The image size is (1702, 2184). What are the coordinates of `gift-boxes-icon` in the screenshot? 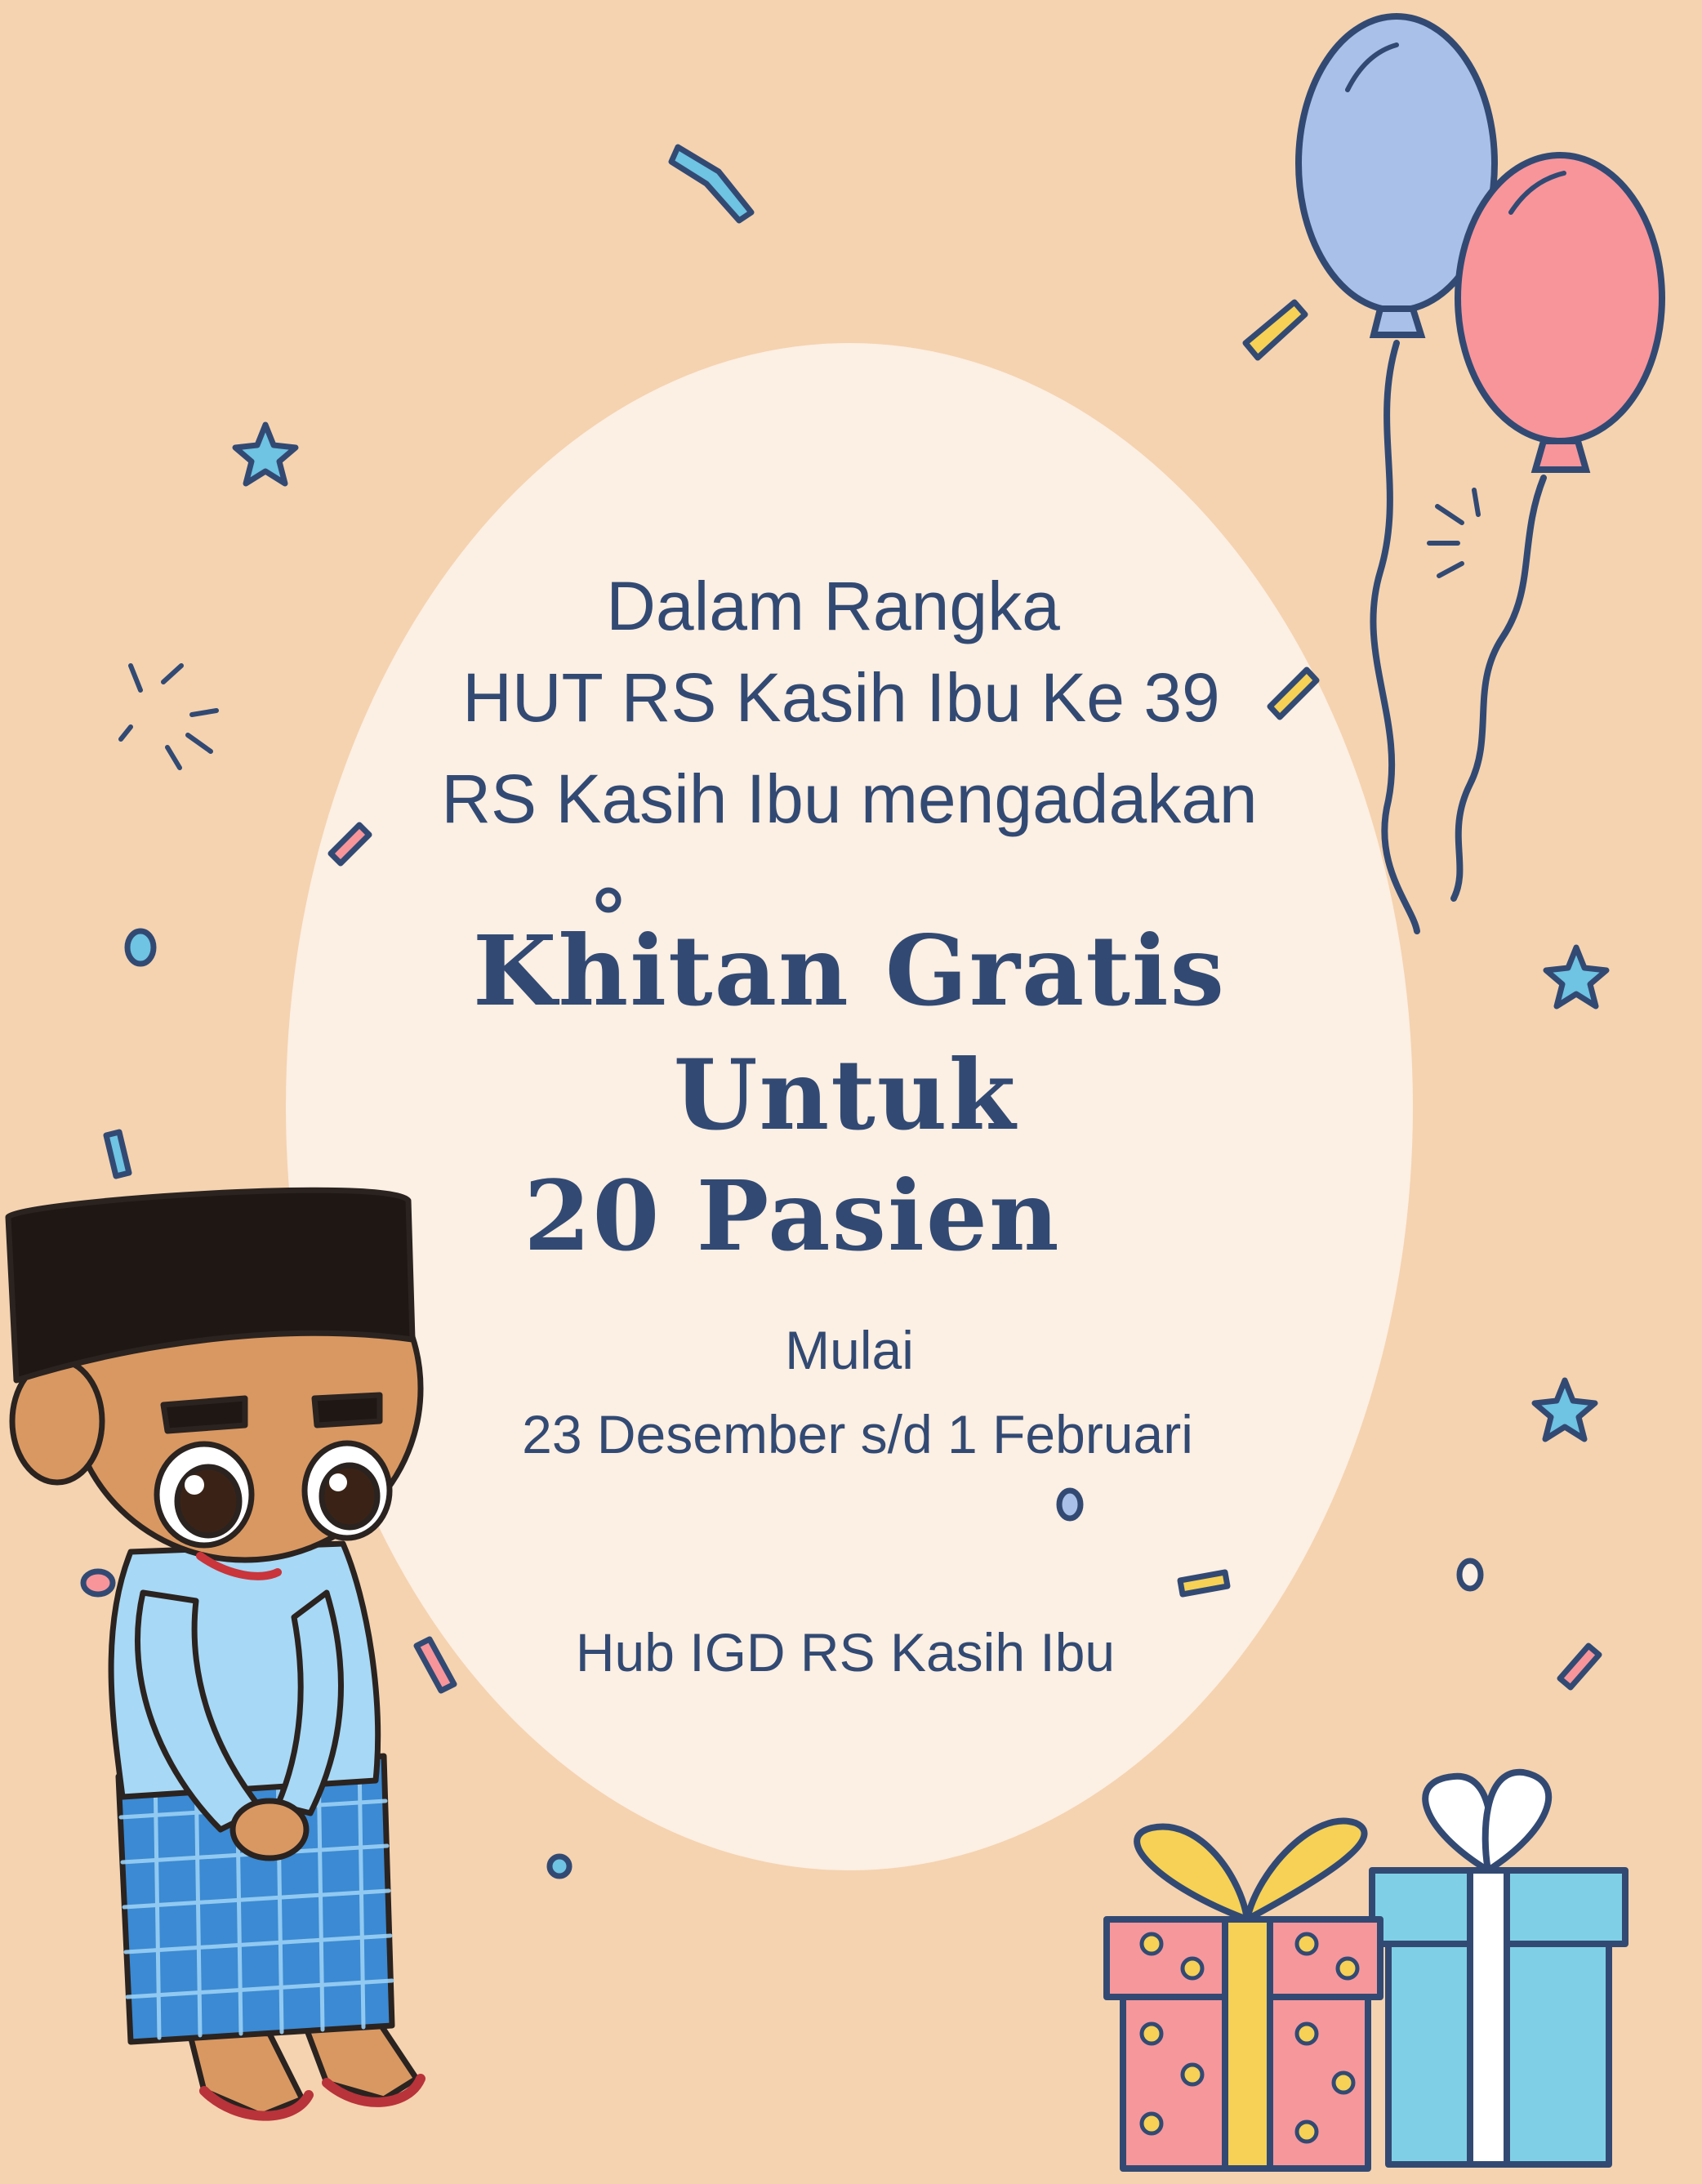 It's located at (1365, 1970).